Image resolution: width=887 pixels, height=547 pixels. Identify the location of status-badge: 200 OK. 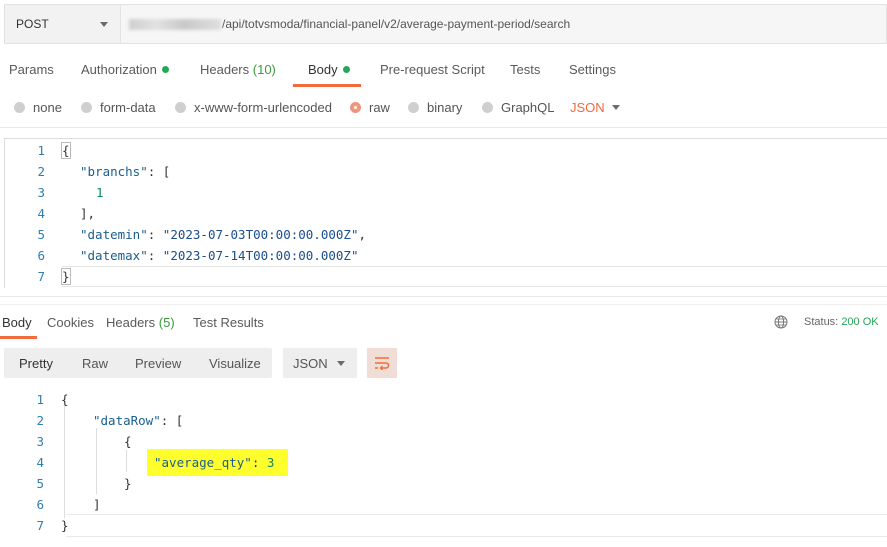
(860, 322).